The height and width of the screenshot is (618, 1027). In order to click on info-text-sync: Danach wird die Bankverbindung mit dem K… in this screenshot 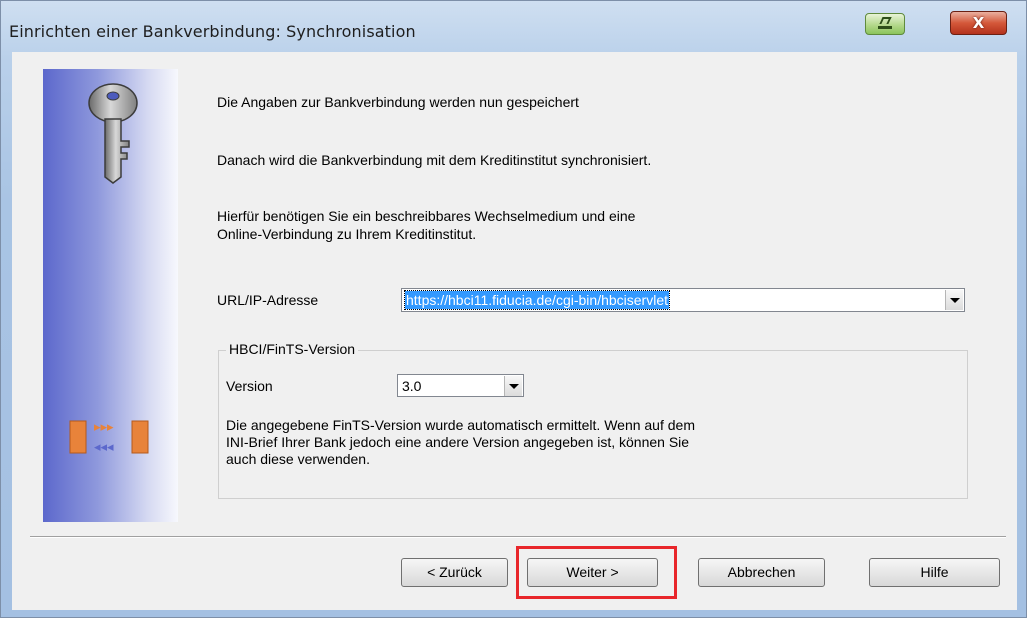, I will do `click(434, 160)`.